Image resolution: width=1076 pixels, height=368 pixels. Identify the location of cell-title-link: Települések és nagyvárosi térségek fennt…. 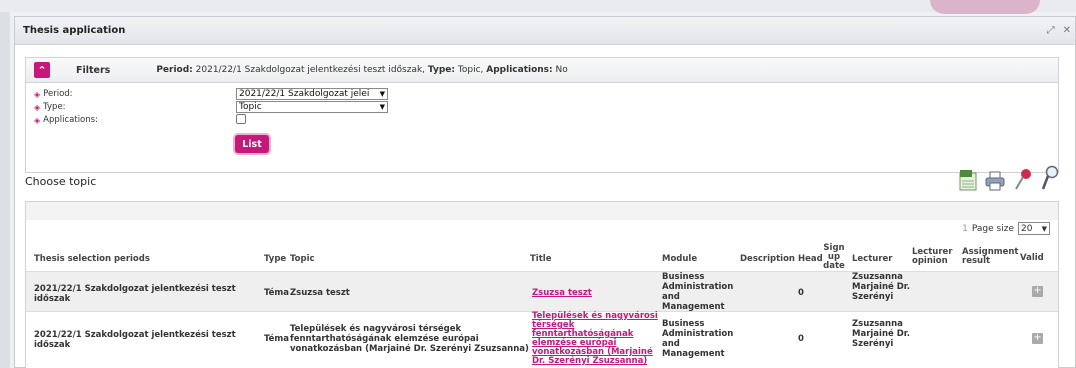
(595, 339).